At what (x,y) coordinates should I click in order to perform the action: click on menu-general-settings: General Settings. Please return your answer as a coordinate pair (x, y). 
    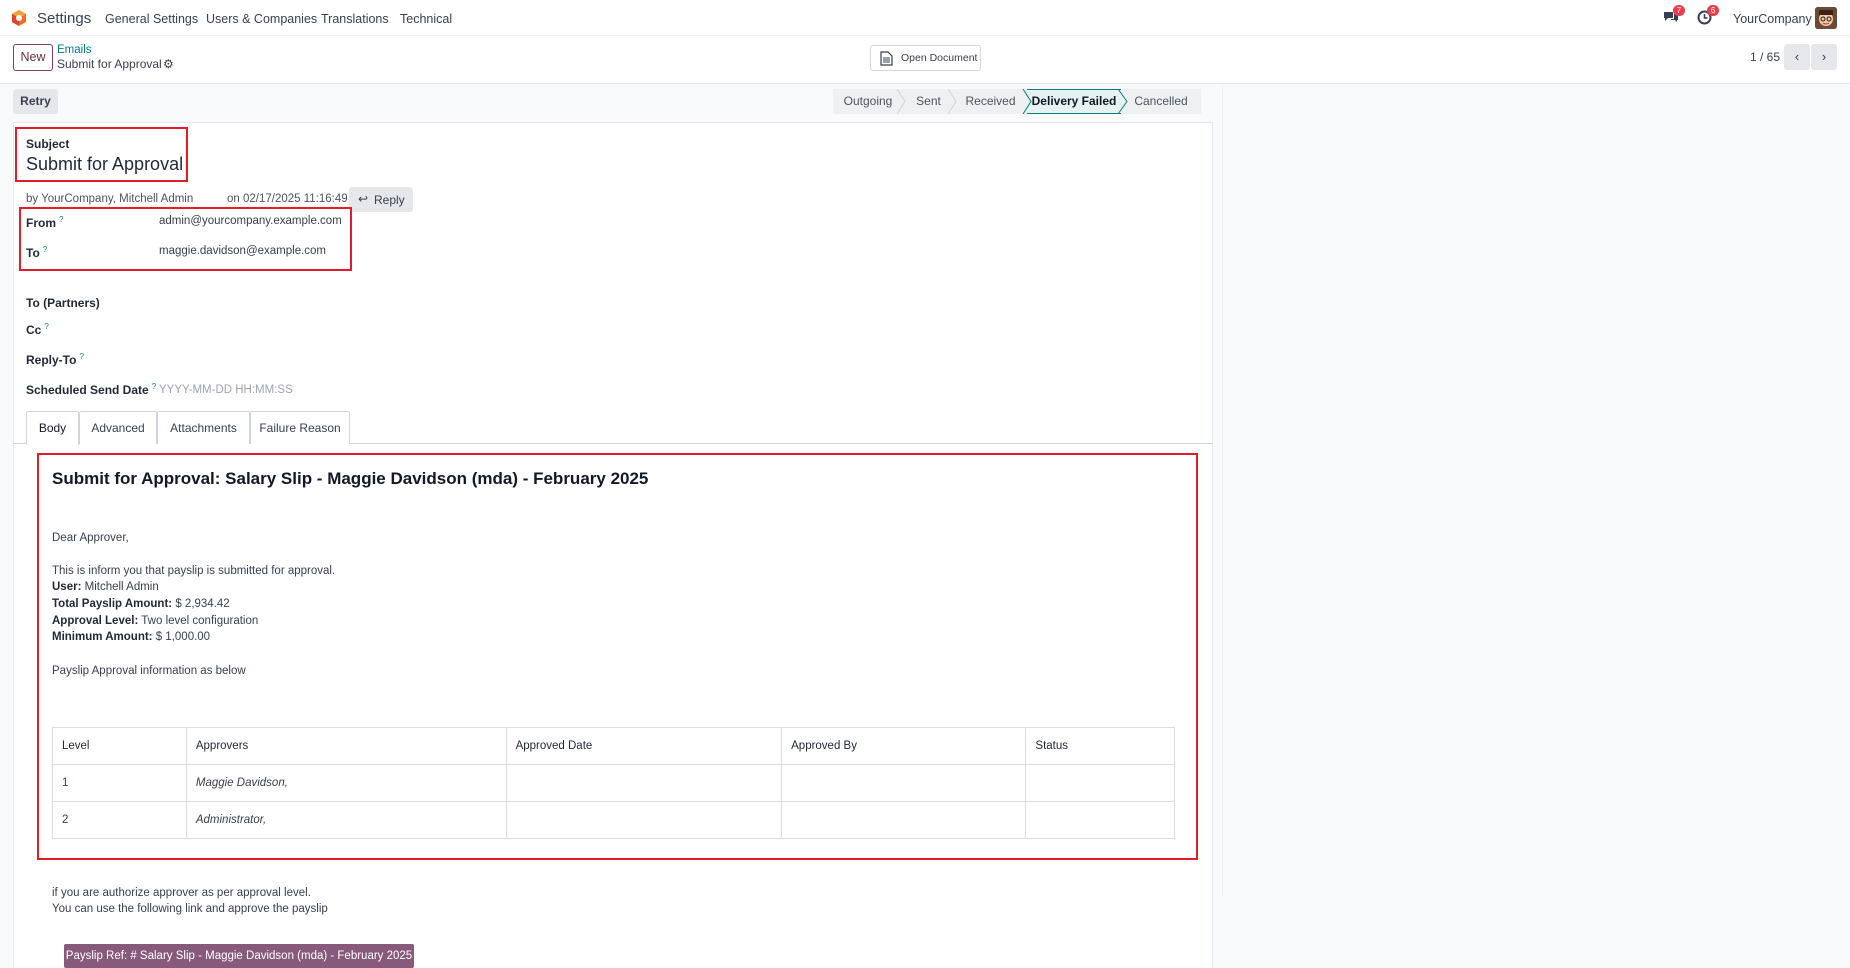
    Looking at the image, I should click on (151, 19).